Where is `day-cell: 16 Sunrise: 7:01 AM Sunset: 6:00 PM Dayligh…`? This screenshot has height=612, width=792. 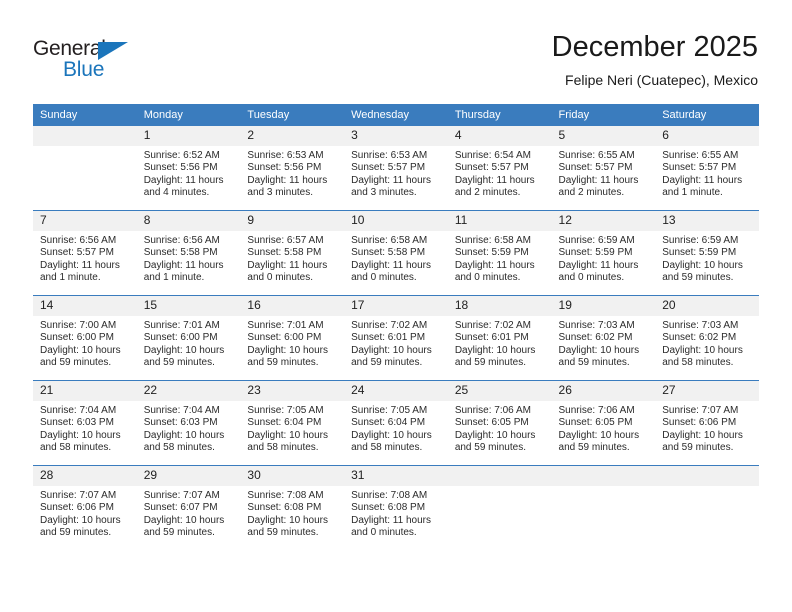 day-cell: 16 Sunrise: 7:01 AM Sunset: 6:00 PM Dayligh… is located at coordinates (292, 338).